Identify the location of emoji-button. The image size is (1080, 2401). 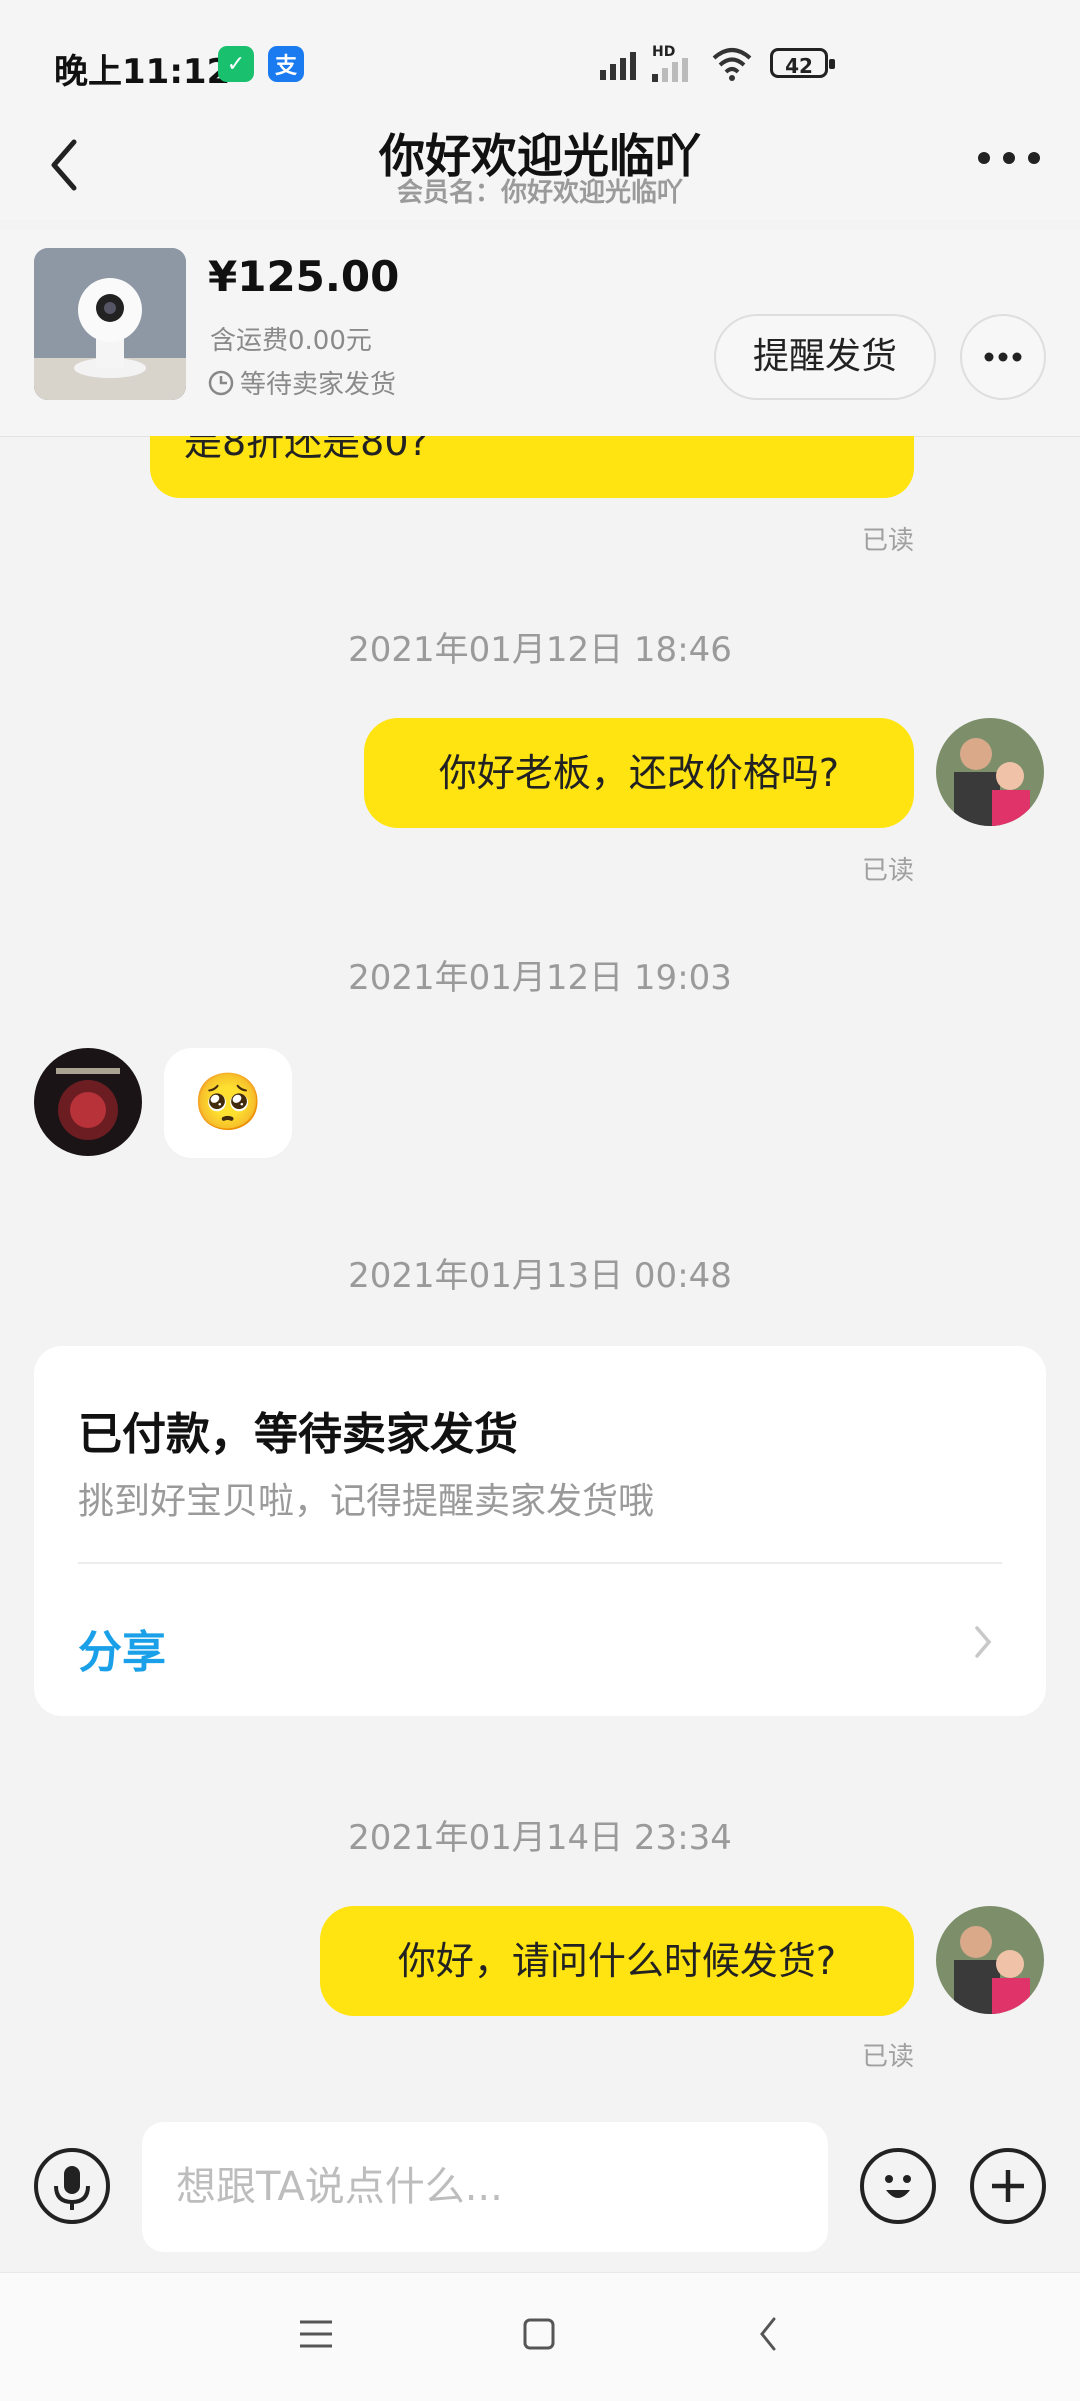
(898, 2186).